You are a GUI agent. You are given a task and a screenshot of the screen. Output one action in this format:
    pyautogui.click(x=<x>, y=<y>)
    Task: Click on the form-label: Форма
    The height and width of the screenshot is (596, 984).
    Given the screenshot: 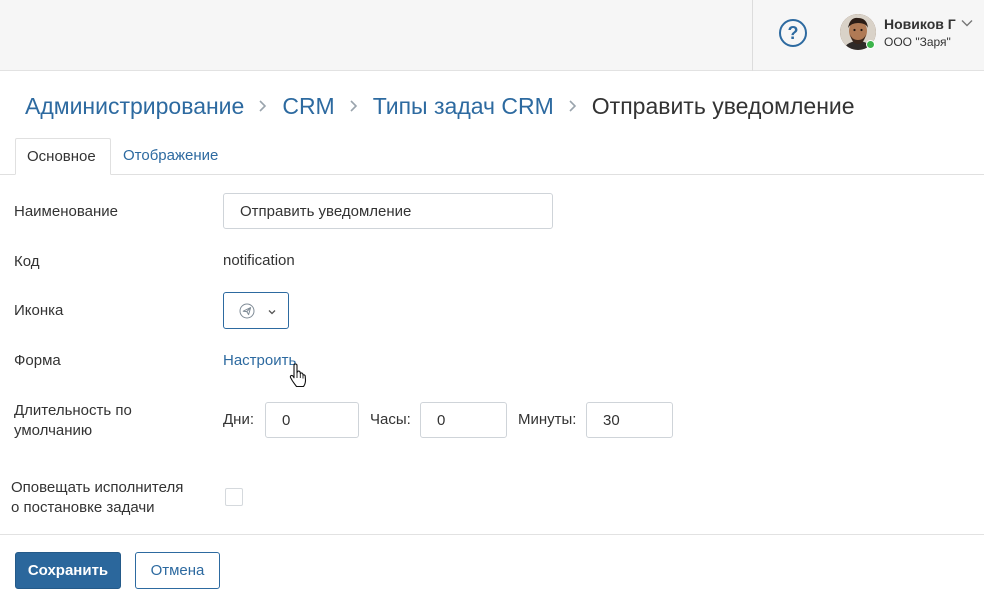 What is the action you would take?
    pyautogui.click(x=37, y=360)
    